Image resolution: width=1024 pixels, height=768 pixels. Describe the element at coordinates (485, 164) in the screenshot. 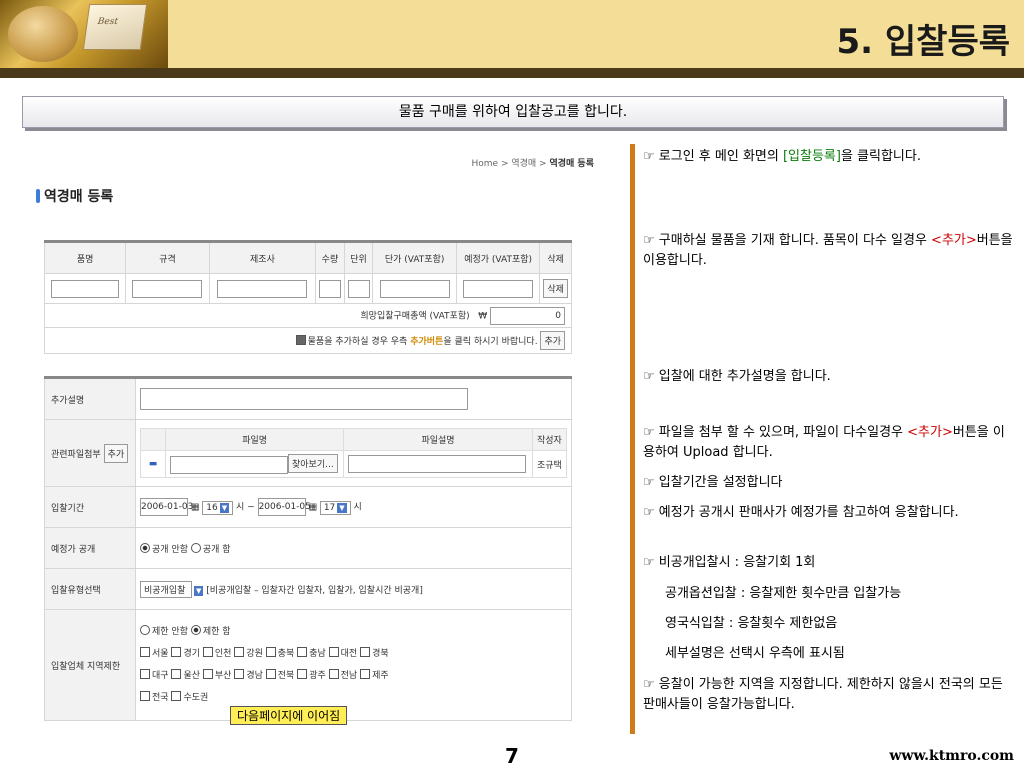

I see `breadcrumb-home: Home` at that location.